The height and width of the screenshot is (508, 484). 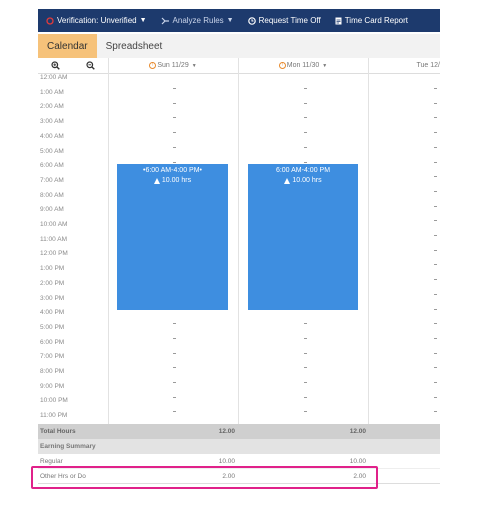 What do you see at coordinates (428, 65) in the screenshot?
I see `day-header-label: Tue 12/` at bounding box center [428, 65].